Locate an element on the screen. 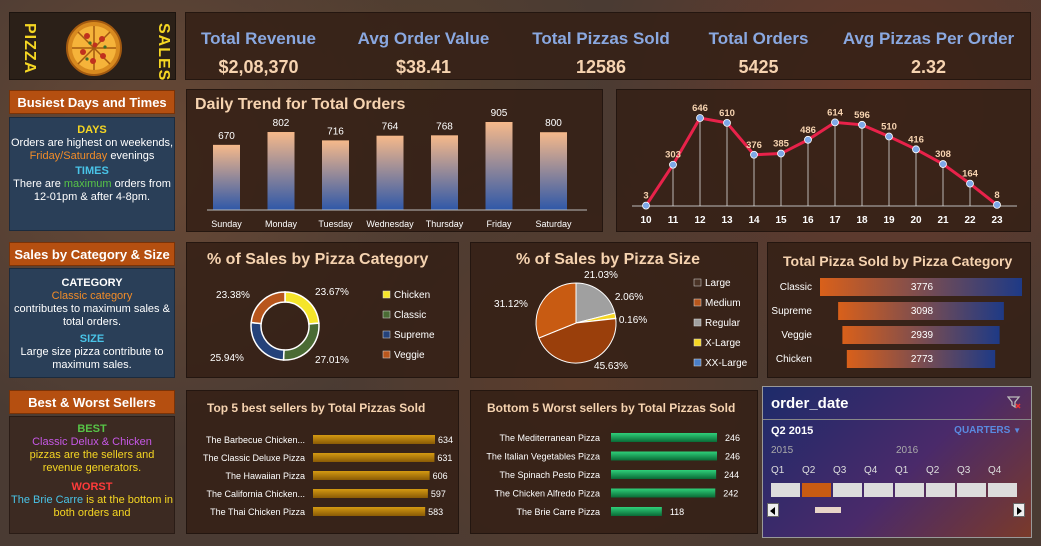 The height and width of the screenshot is (546, 1041). worst-highlight: The Brie Carre is located at coordinates (47, 500).